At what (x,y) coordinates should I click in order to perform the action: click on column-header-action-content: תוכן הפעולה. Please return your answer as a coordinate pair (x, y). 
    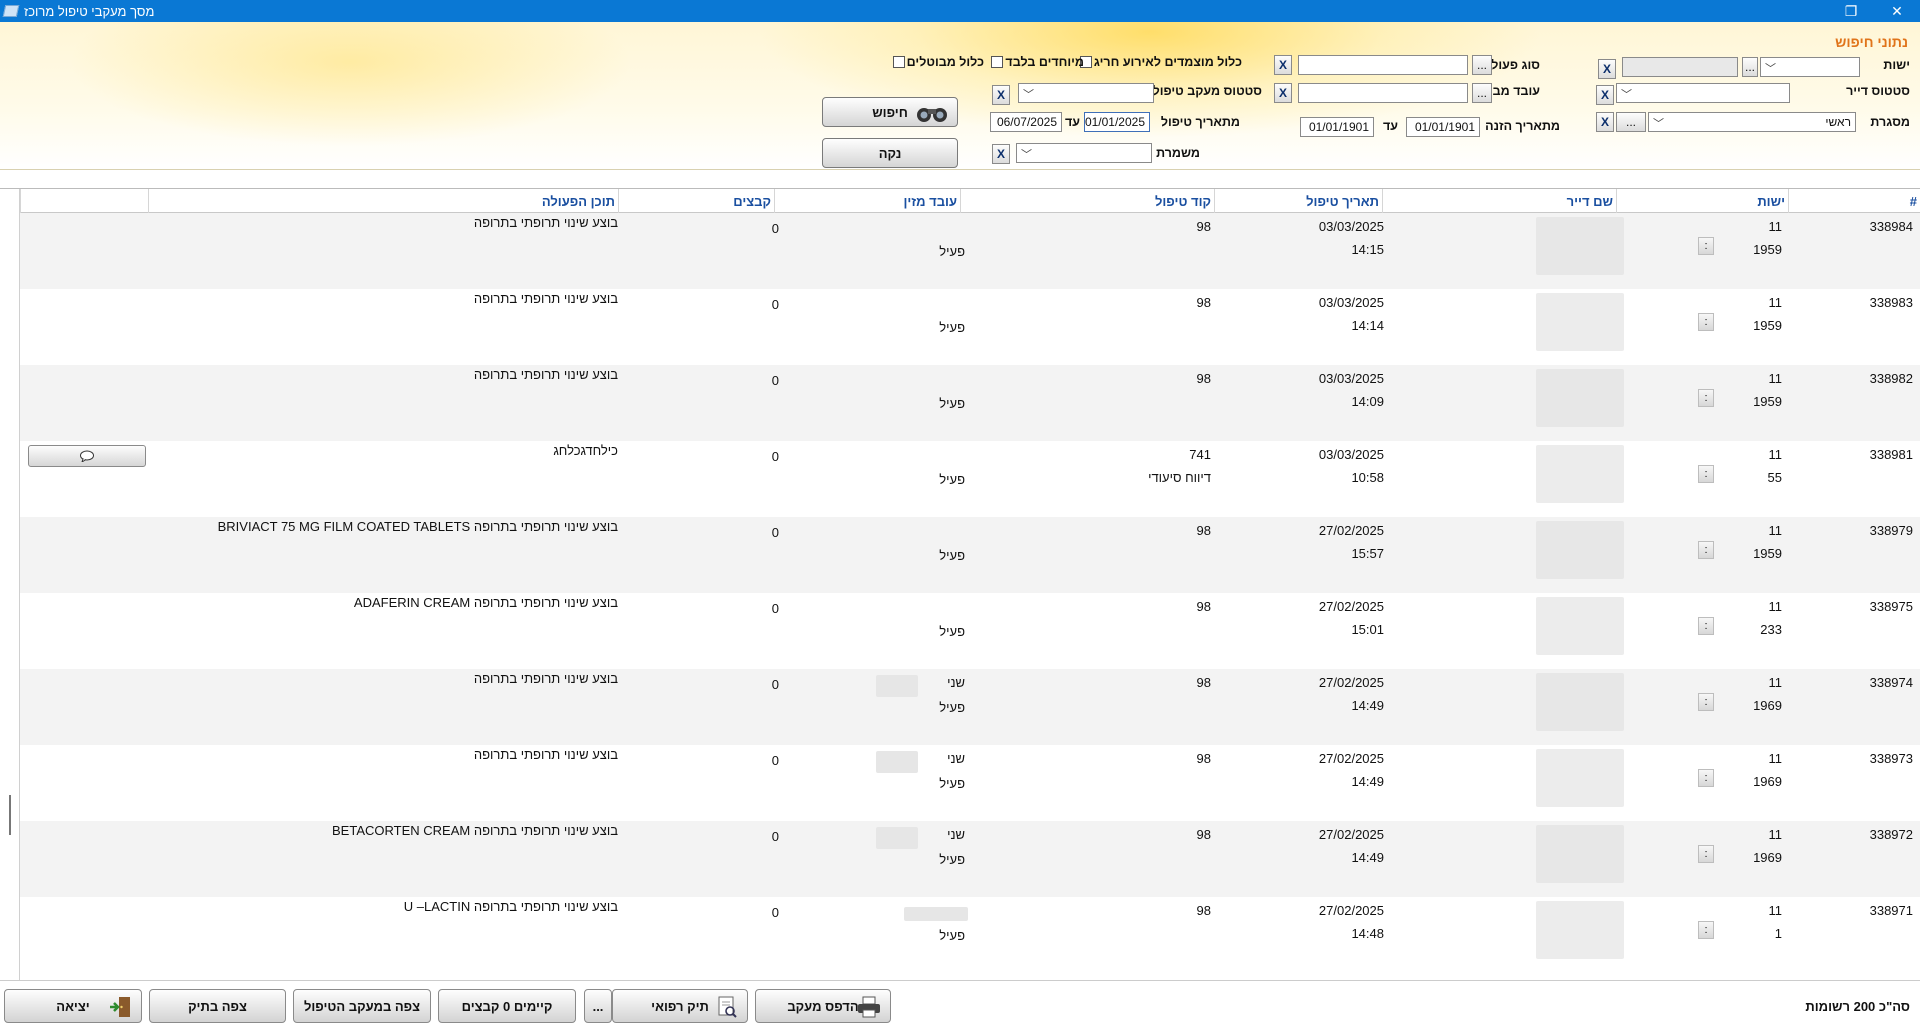
    Looking at the image, I should click on (383, 201).